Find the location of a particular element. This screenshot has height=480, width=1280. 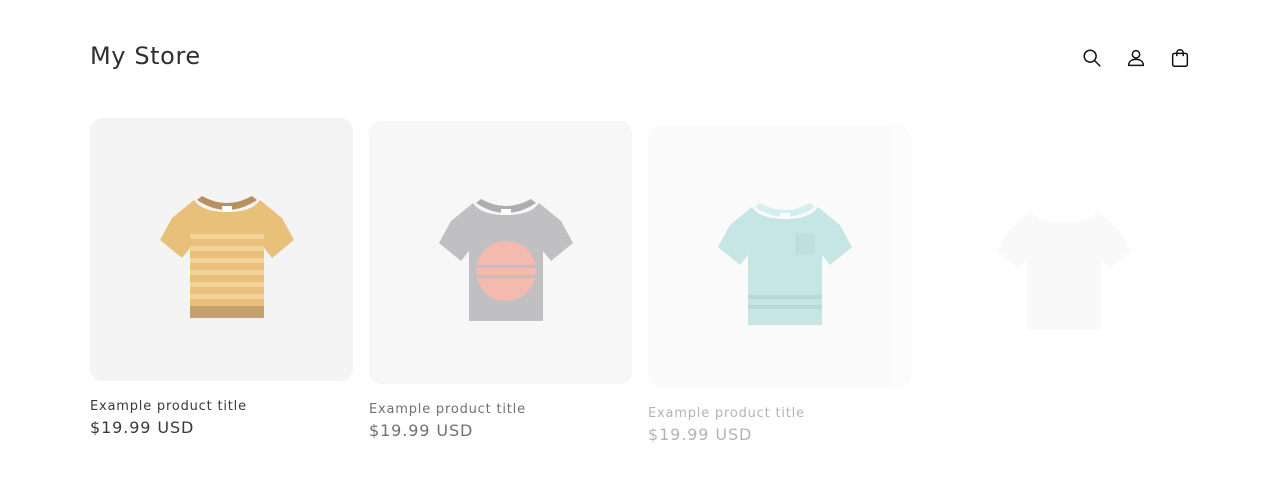

cart-icon is located at coordinates (1180, 58).